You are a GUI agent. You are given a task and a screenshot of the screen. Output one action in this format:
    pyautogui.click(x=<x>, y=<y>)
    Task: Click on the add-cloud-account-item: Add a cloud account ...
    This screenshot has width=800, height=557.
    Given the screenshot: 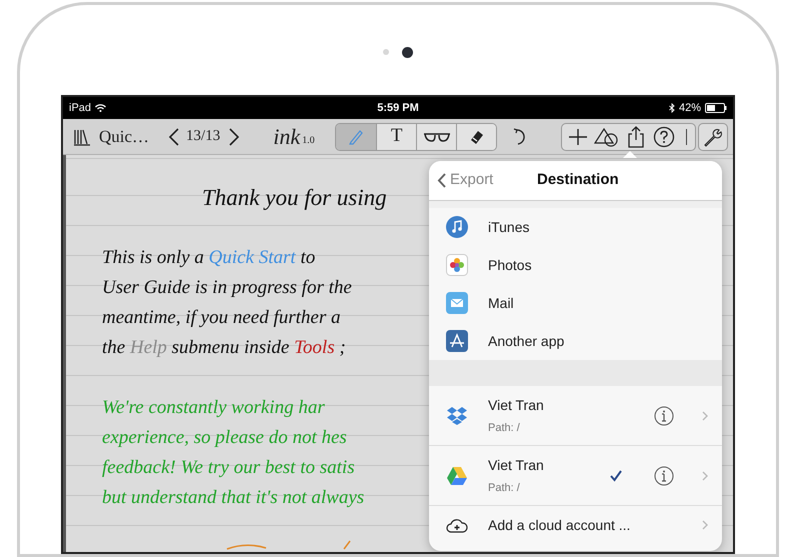 What is the action you would take?
    pyautogui.click(x=575, y=525)
    